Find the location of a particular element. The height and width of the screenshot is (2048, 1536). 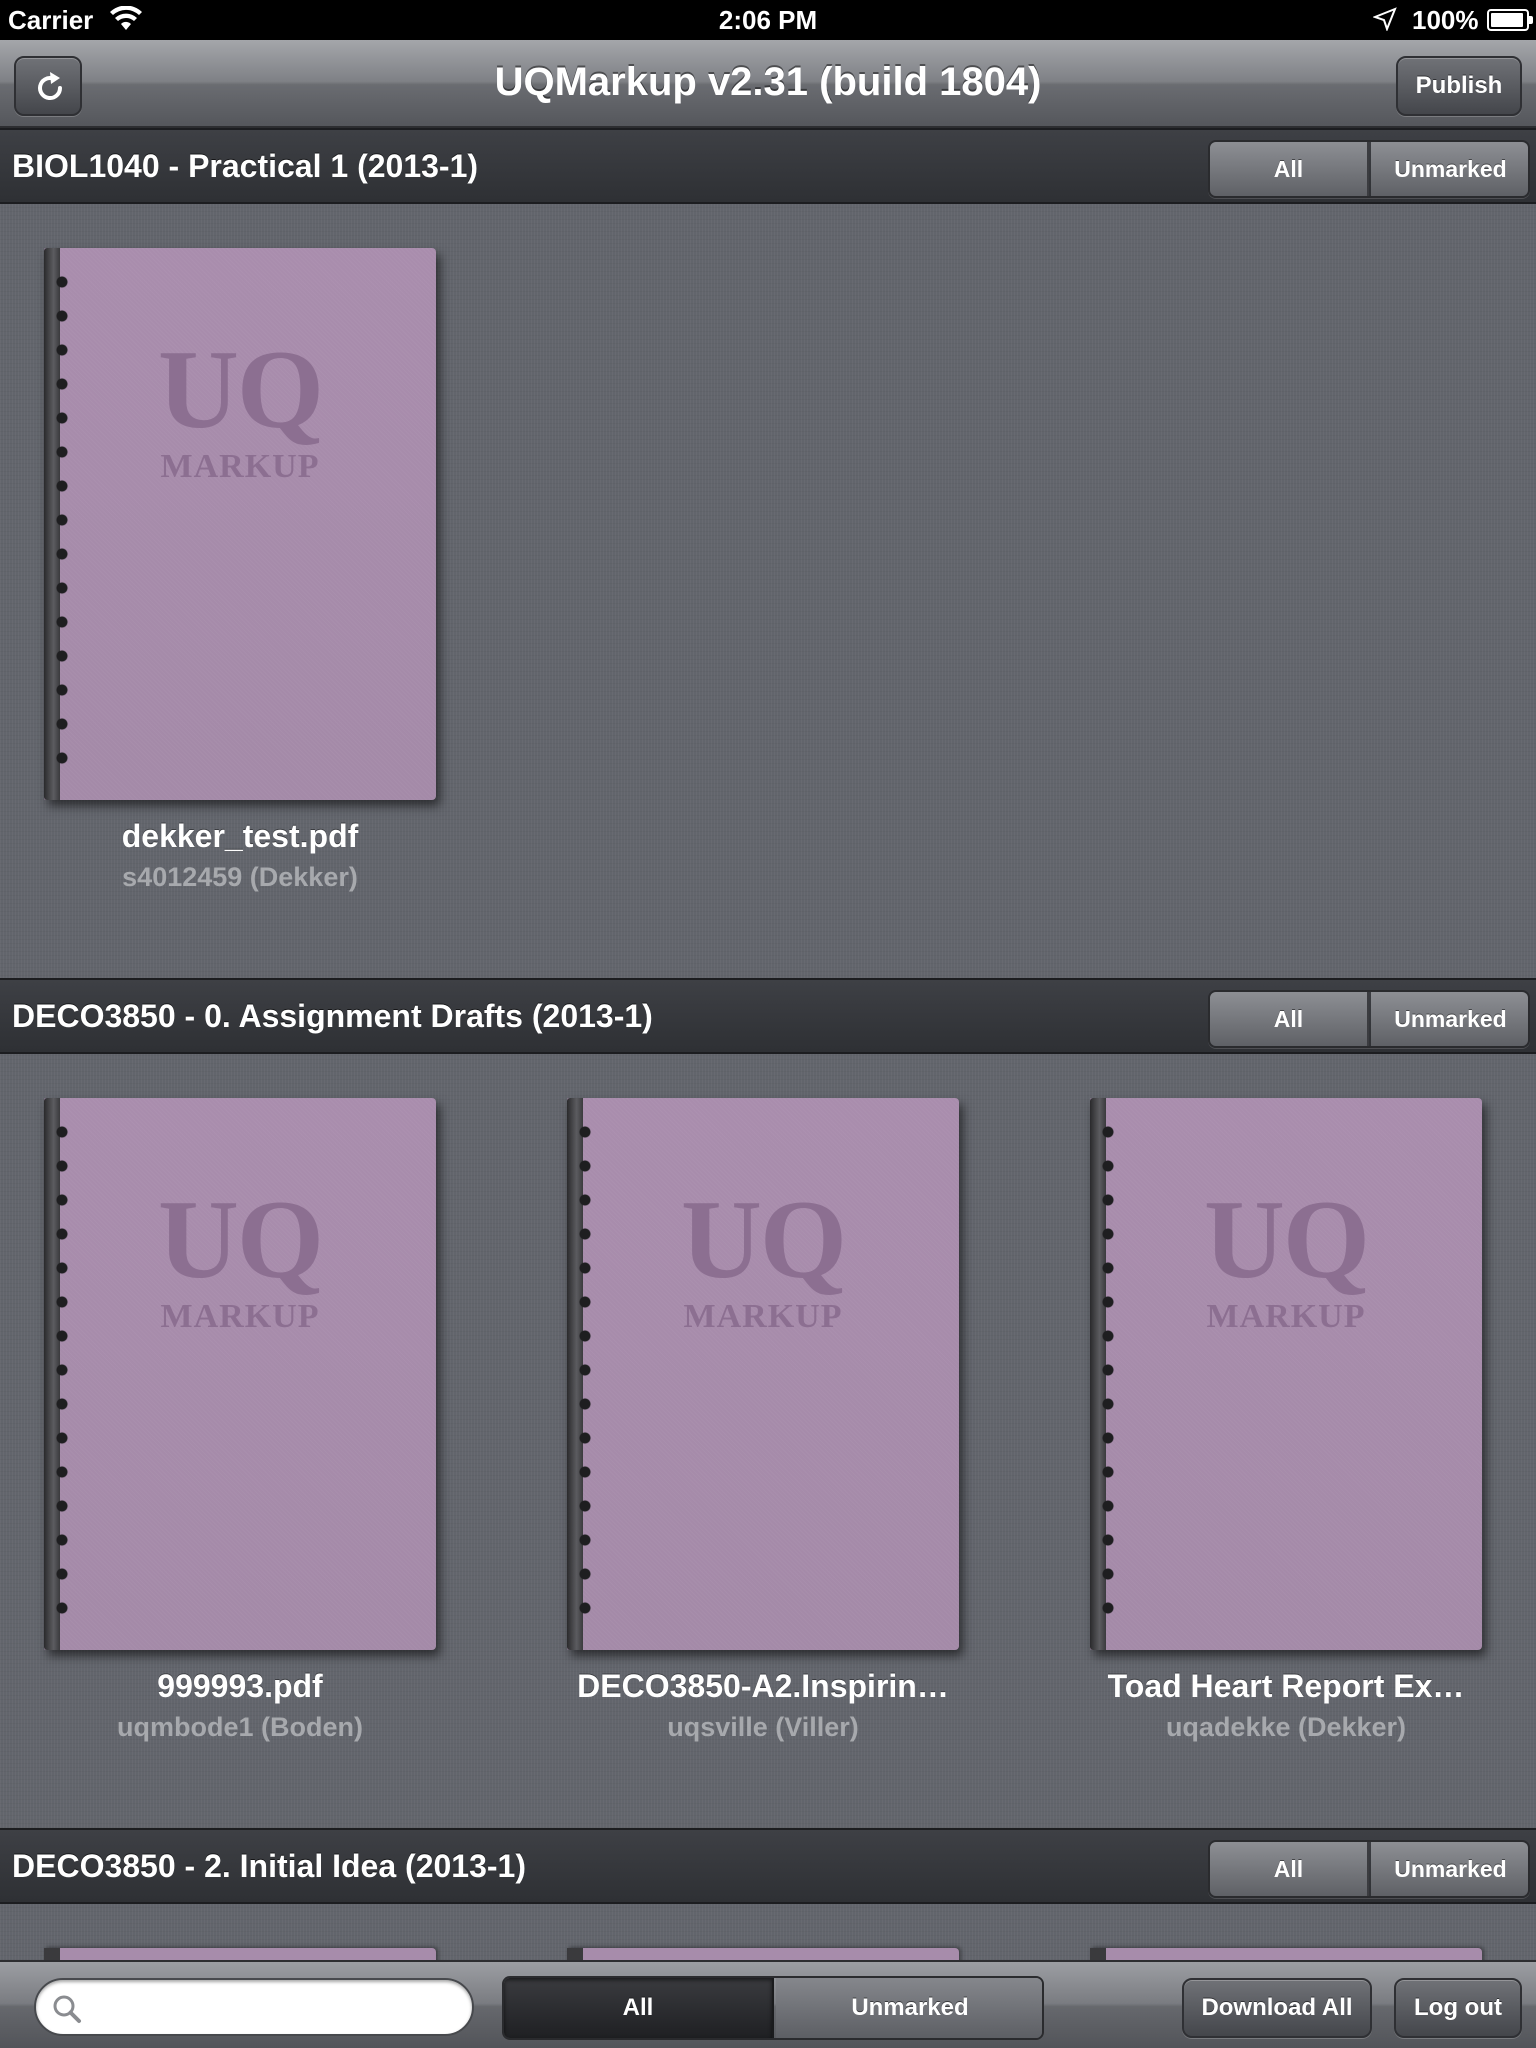

global-filter-unmarked-button: Unmarked is located at coordinates (909, 2008).